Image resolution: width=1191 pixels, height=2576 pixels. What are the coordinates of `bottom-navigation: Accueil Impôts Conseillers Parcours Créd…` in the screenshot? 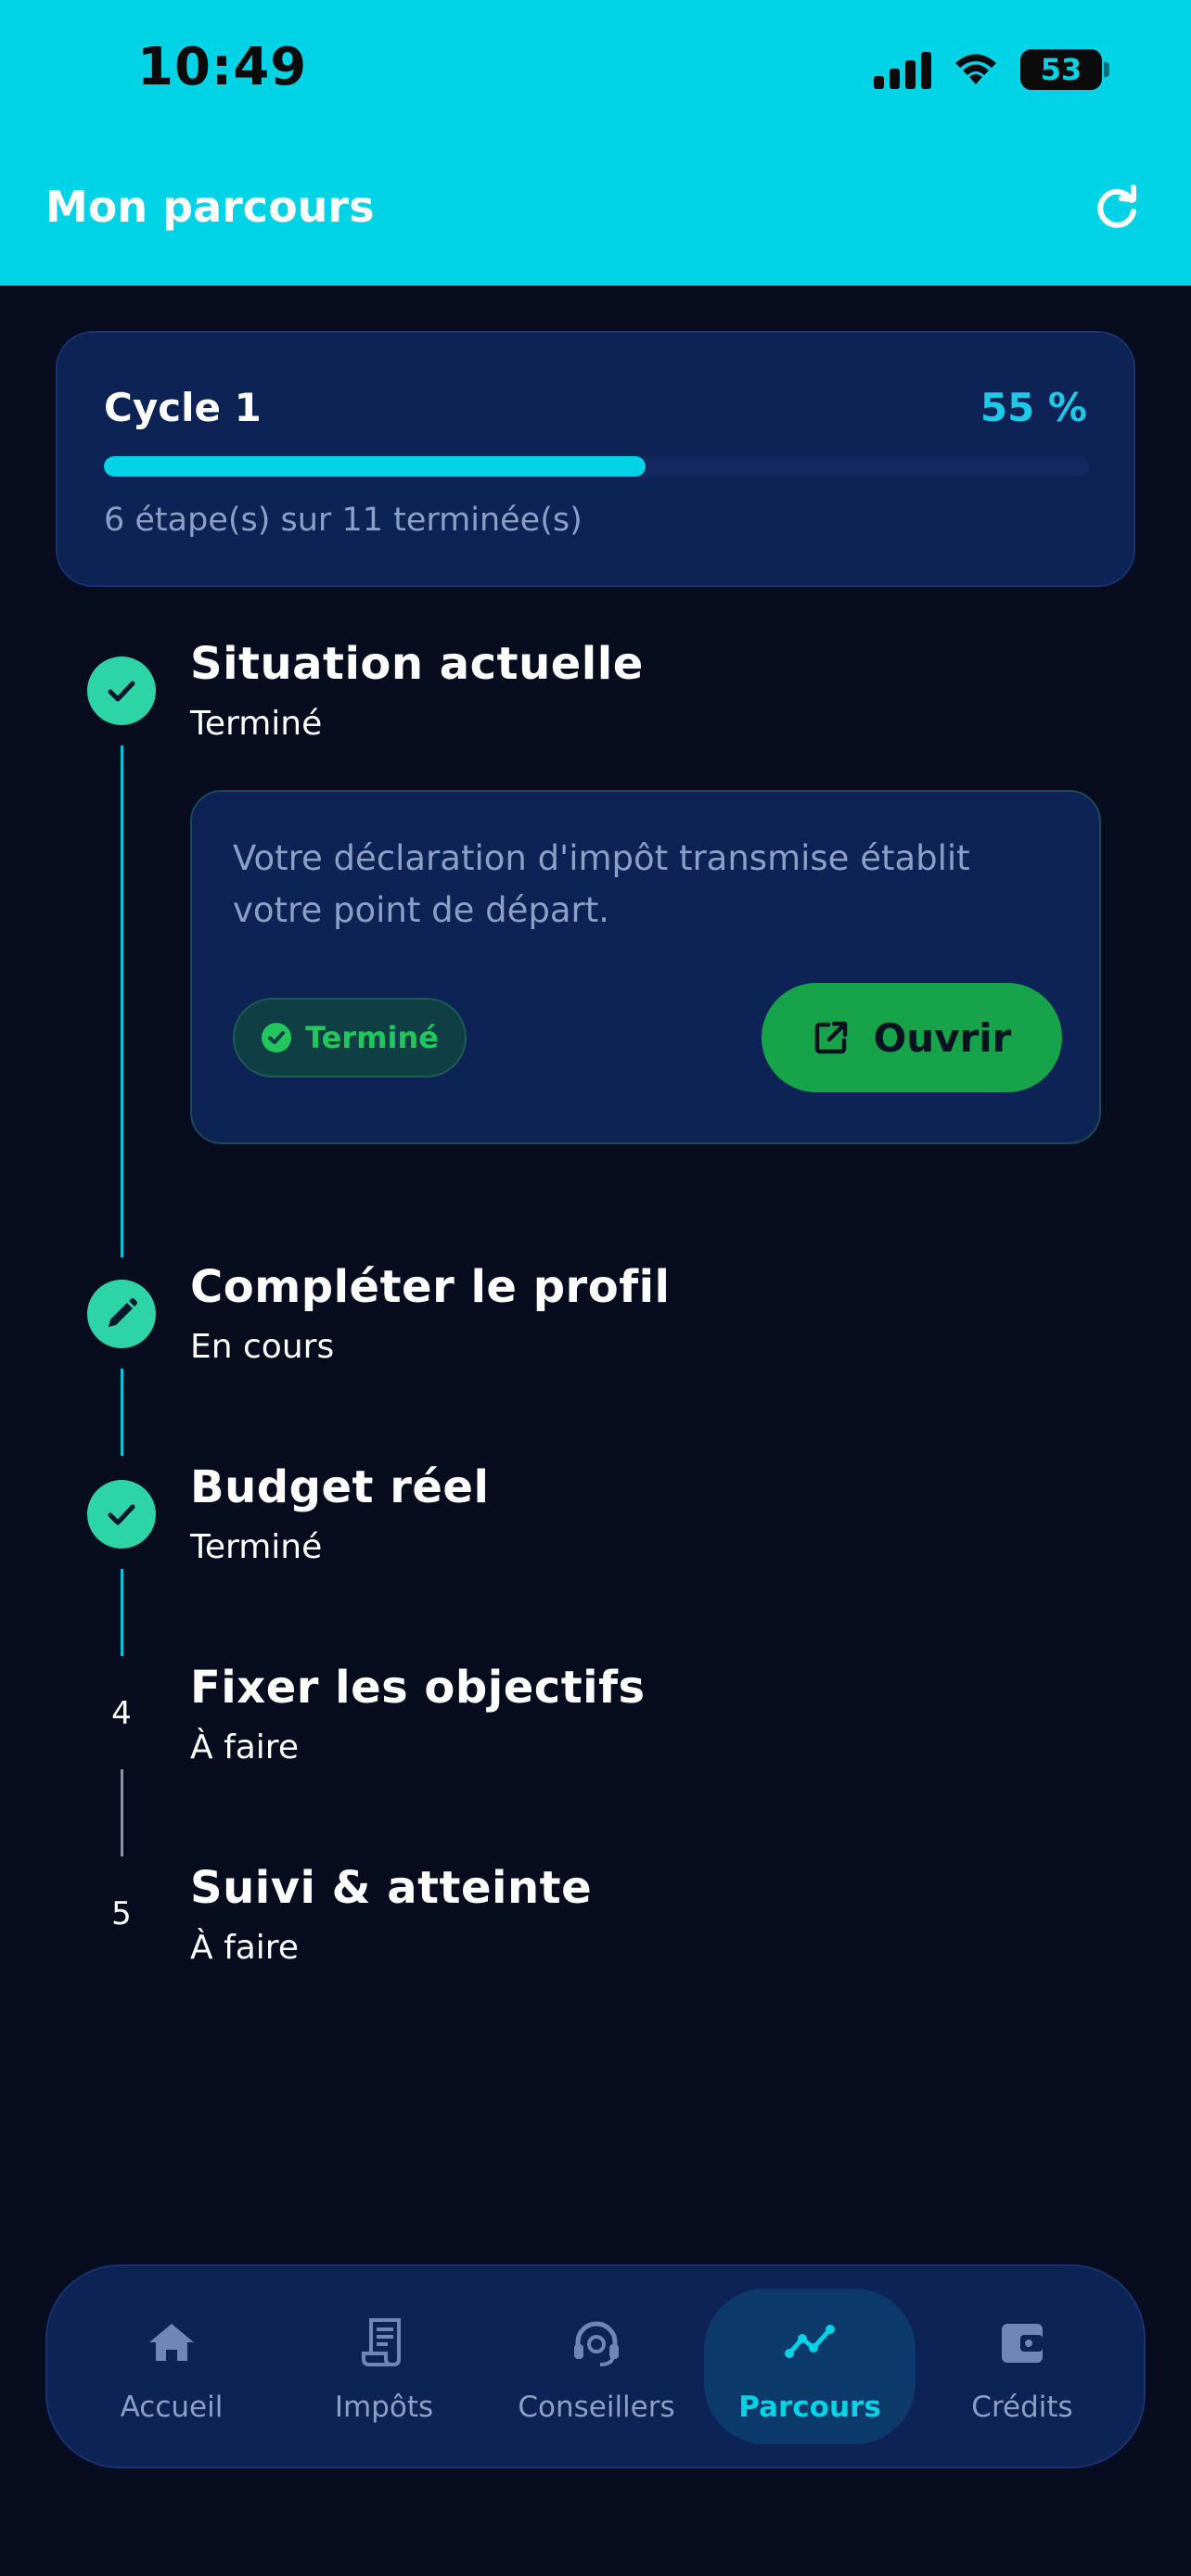 It's located at (595, 2366).